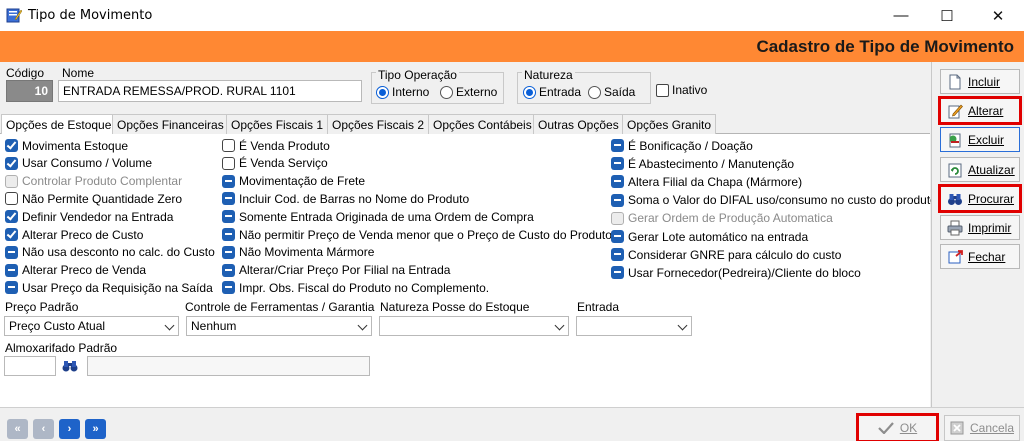  I want to click on option-label: É Venda Produto, so click(284, 145).